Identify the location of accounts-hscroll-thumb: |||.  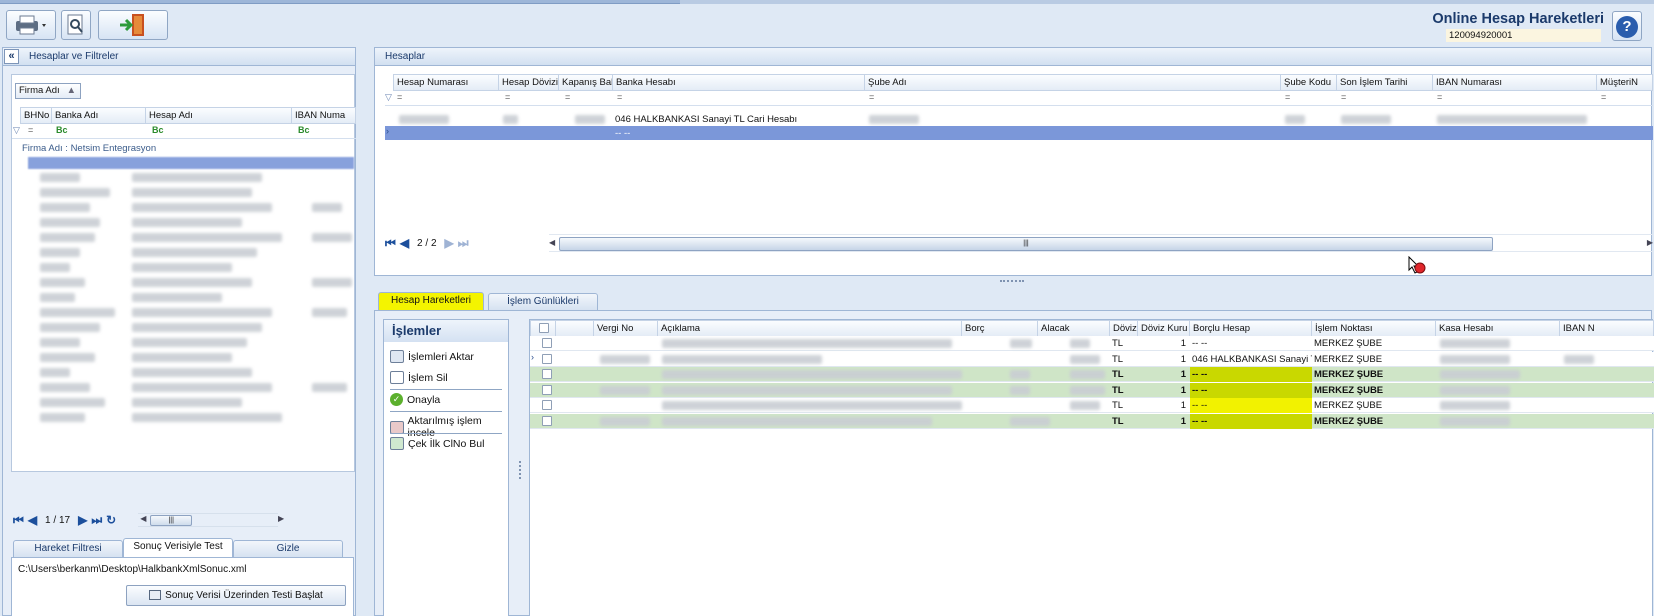
(1026, 244).